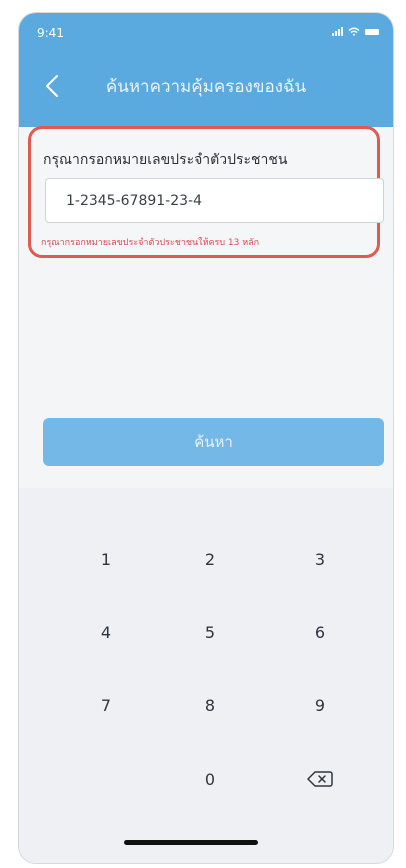 This screenshot has height=868, width=406. Describe the element at coordinates (106, 632) in the screenshot. I see `key-4: 4` at that location.